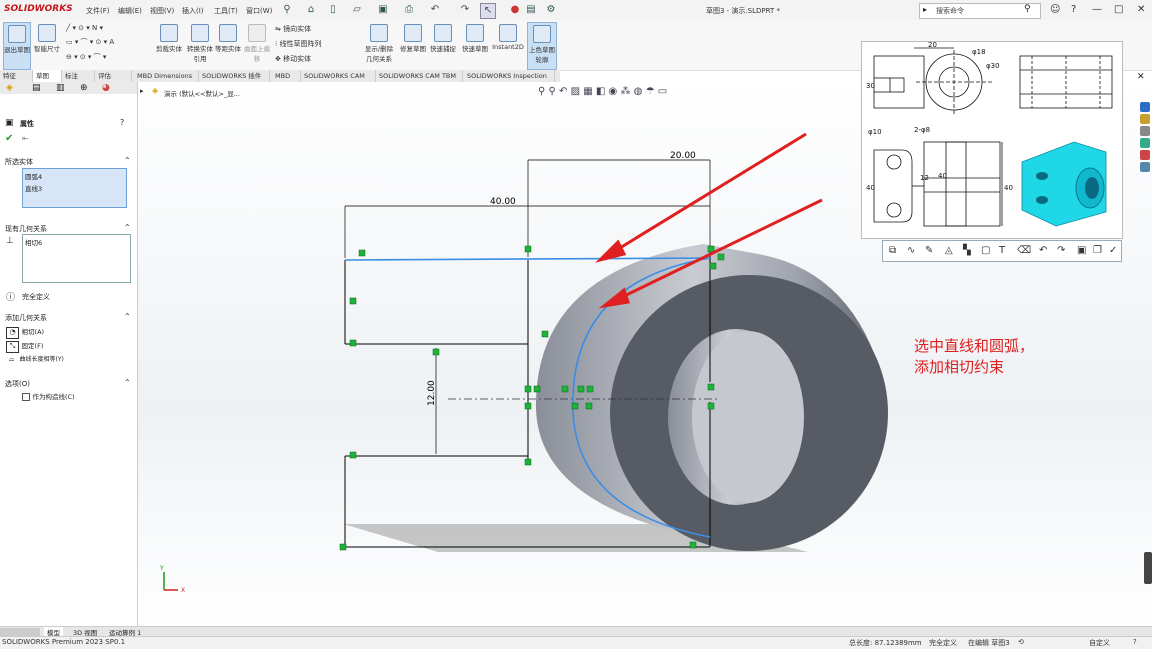  I want to click on smart-dimension-button: 智能尺寸, so click(47, 45).